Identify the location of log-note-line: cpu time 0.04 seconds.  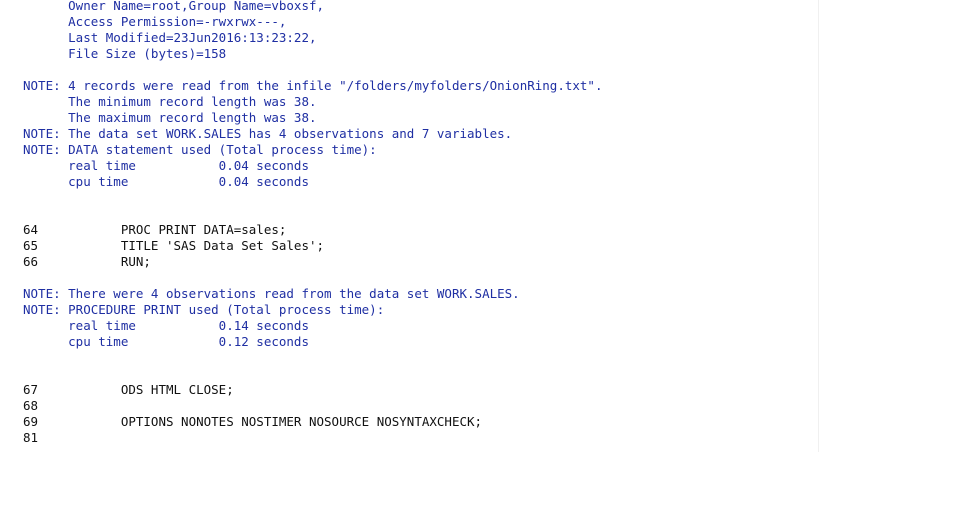
(166, 181).